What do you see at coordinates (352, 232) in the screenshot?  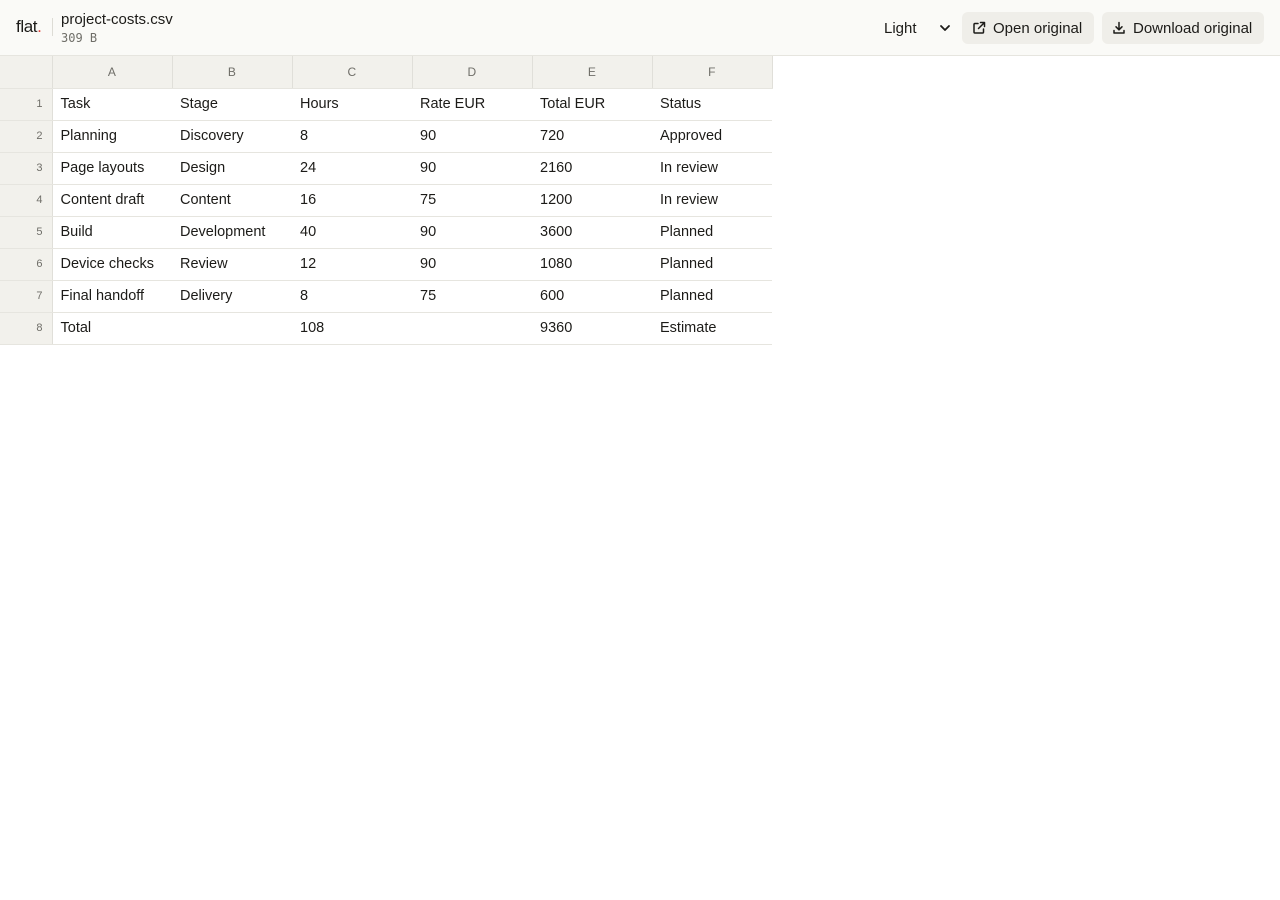 I see `table-cell: 40` at bounding box center [352, 232].